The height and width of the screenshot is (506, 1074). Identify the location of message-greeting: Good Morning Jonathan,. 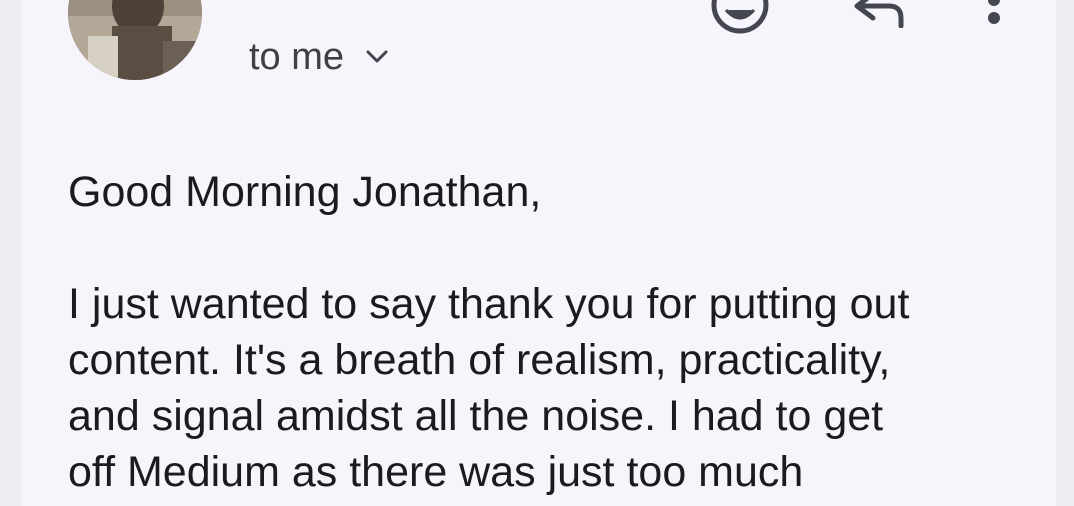
(305, 192).